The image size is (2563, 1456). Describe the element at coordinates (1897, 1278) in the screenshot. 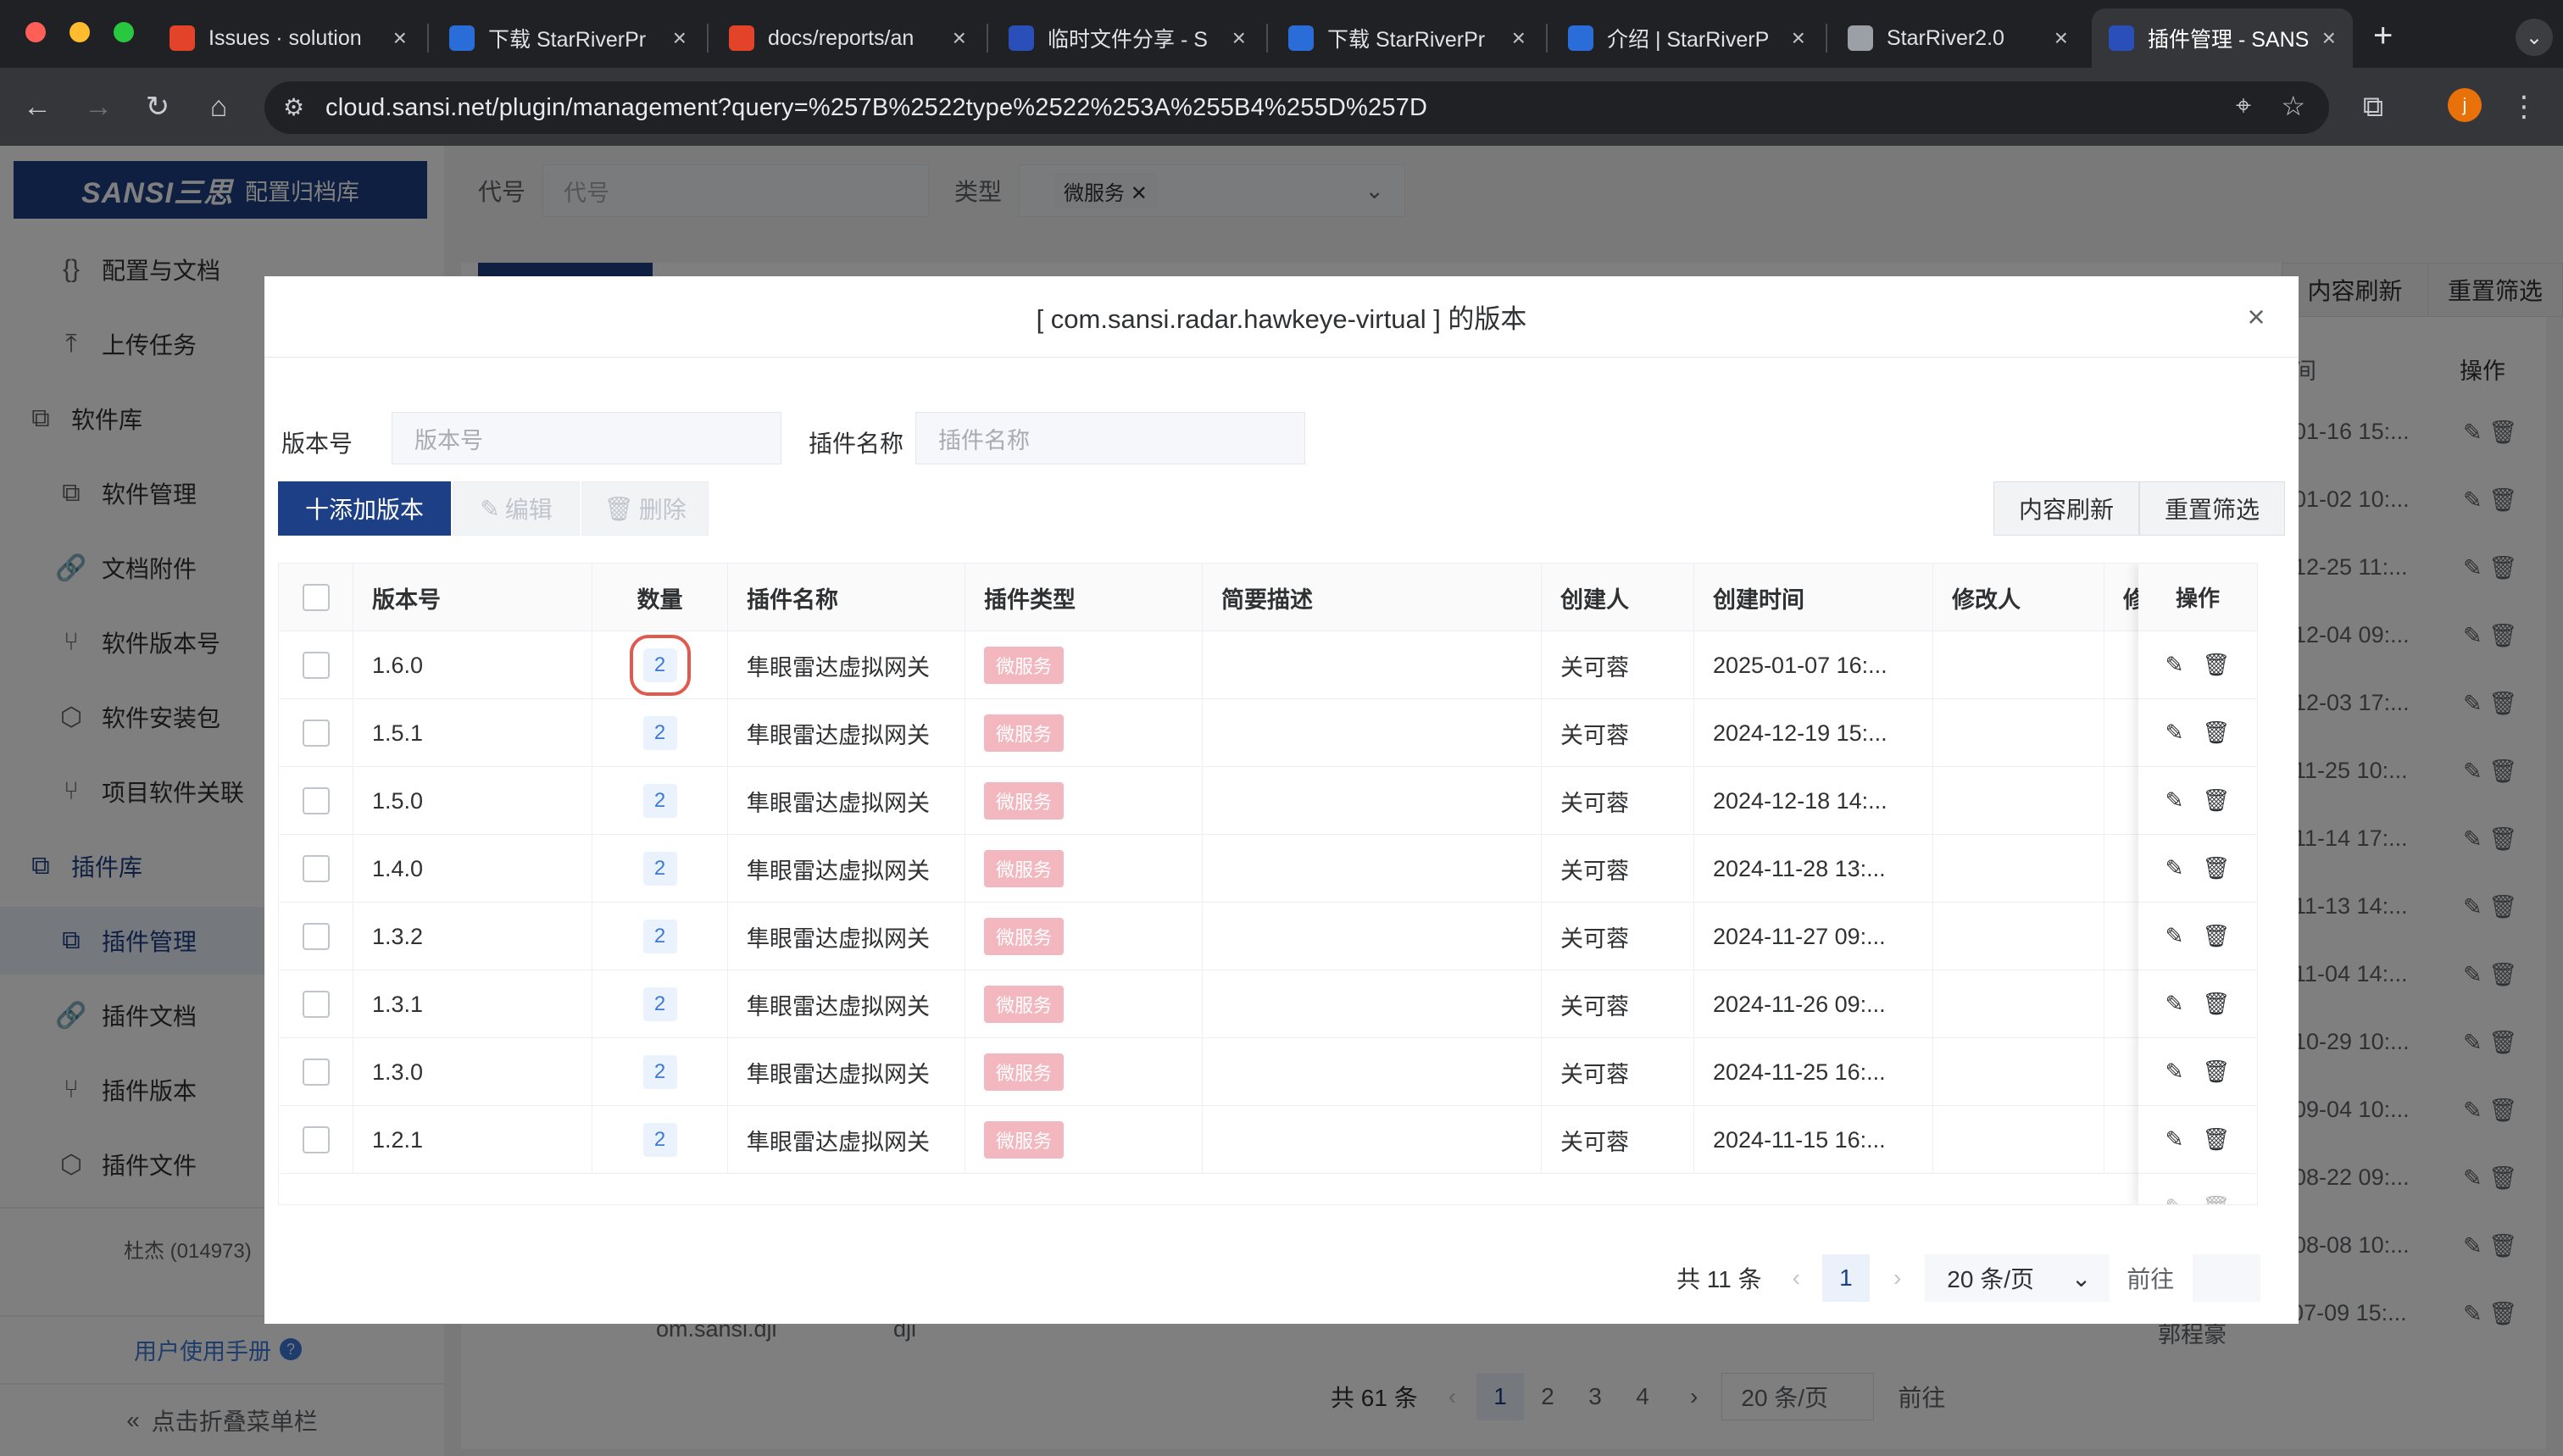

I see `dialog-pager-next-icon: ›` at that location.